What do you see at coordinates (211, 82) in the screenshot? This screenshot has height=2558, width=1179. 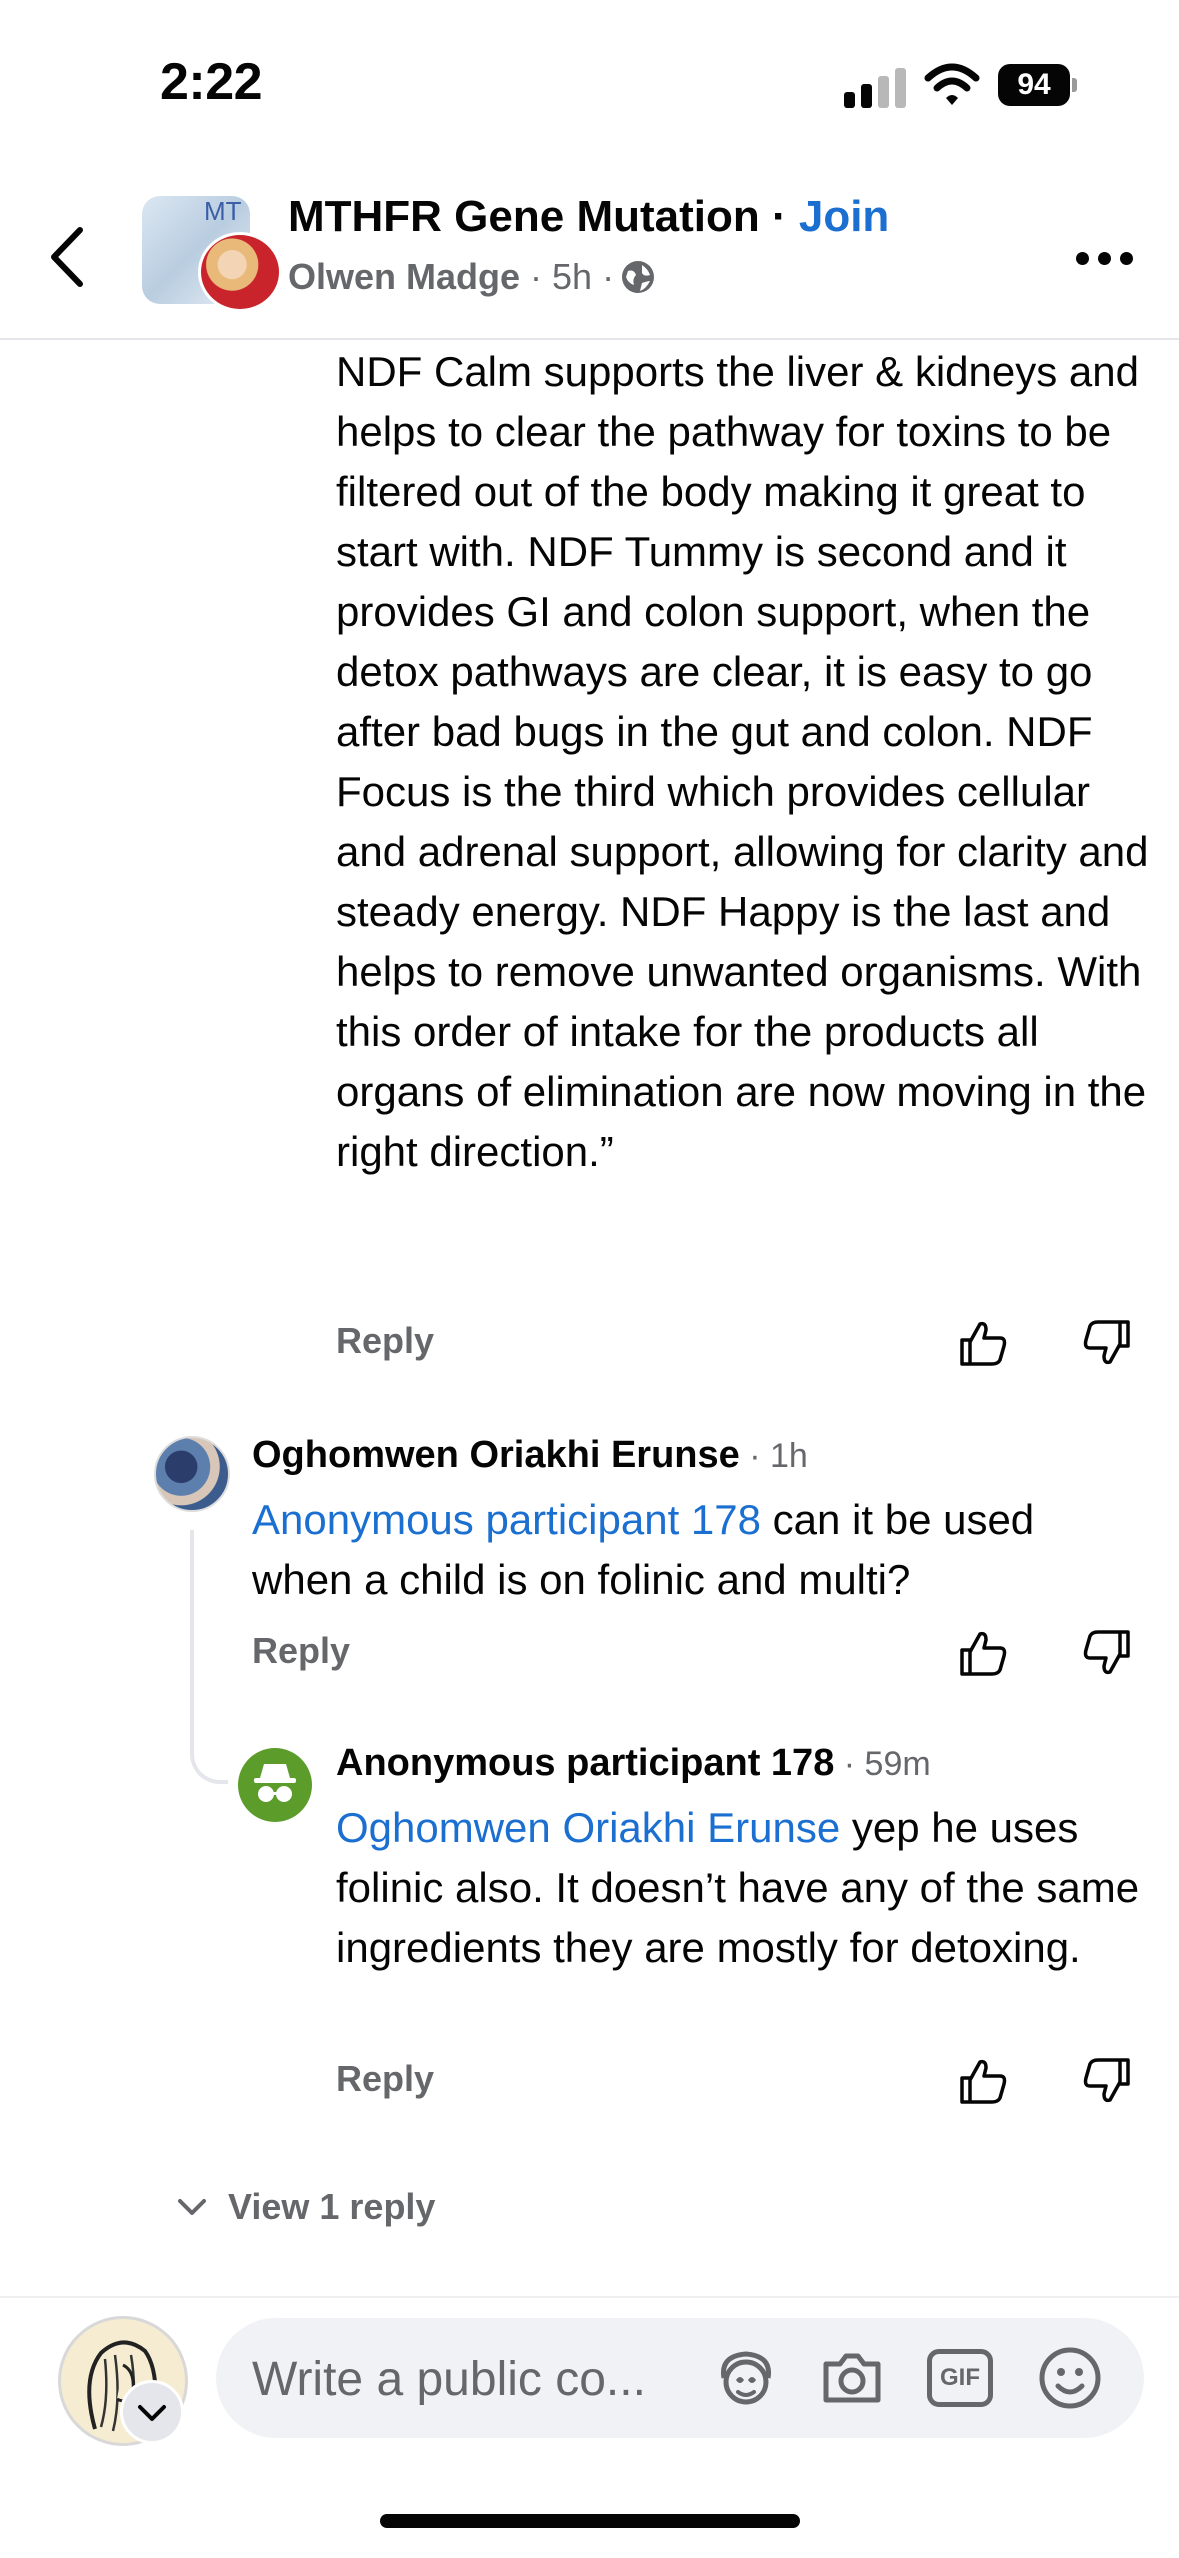 I see `status-time: 2:22` at bounding box center [211, 82].